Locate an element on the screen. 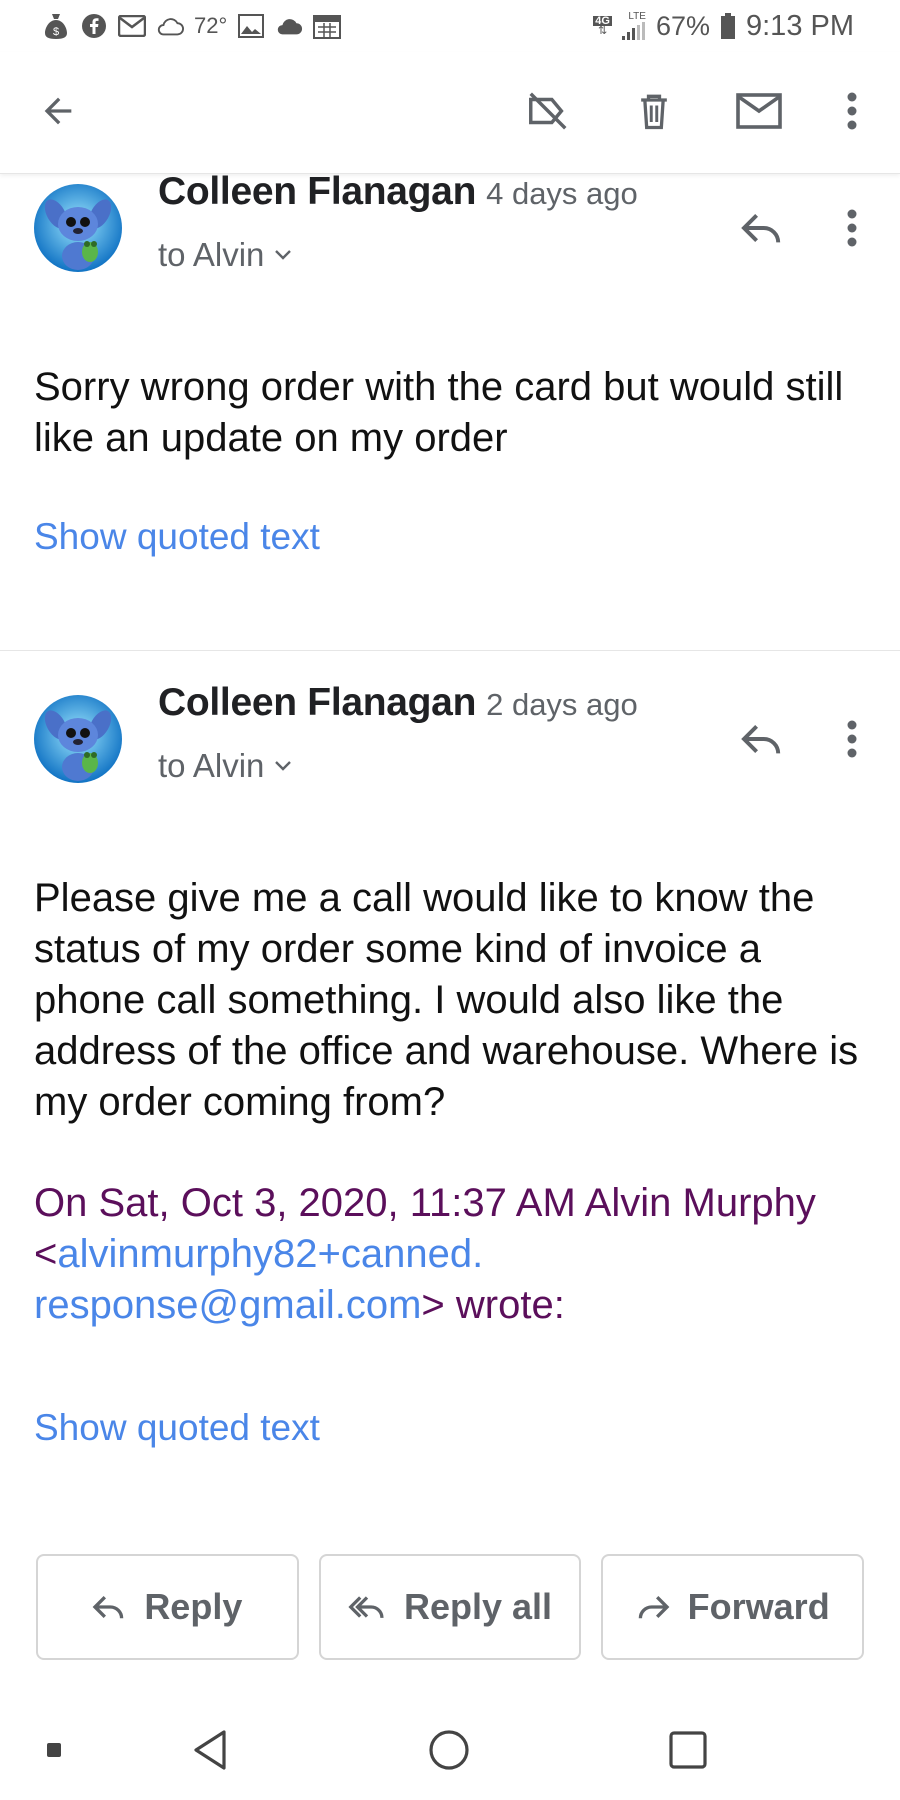 The width and height of the screenshot is (900, 1800). circle-home-icon is located at coordinates (449, 1750).